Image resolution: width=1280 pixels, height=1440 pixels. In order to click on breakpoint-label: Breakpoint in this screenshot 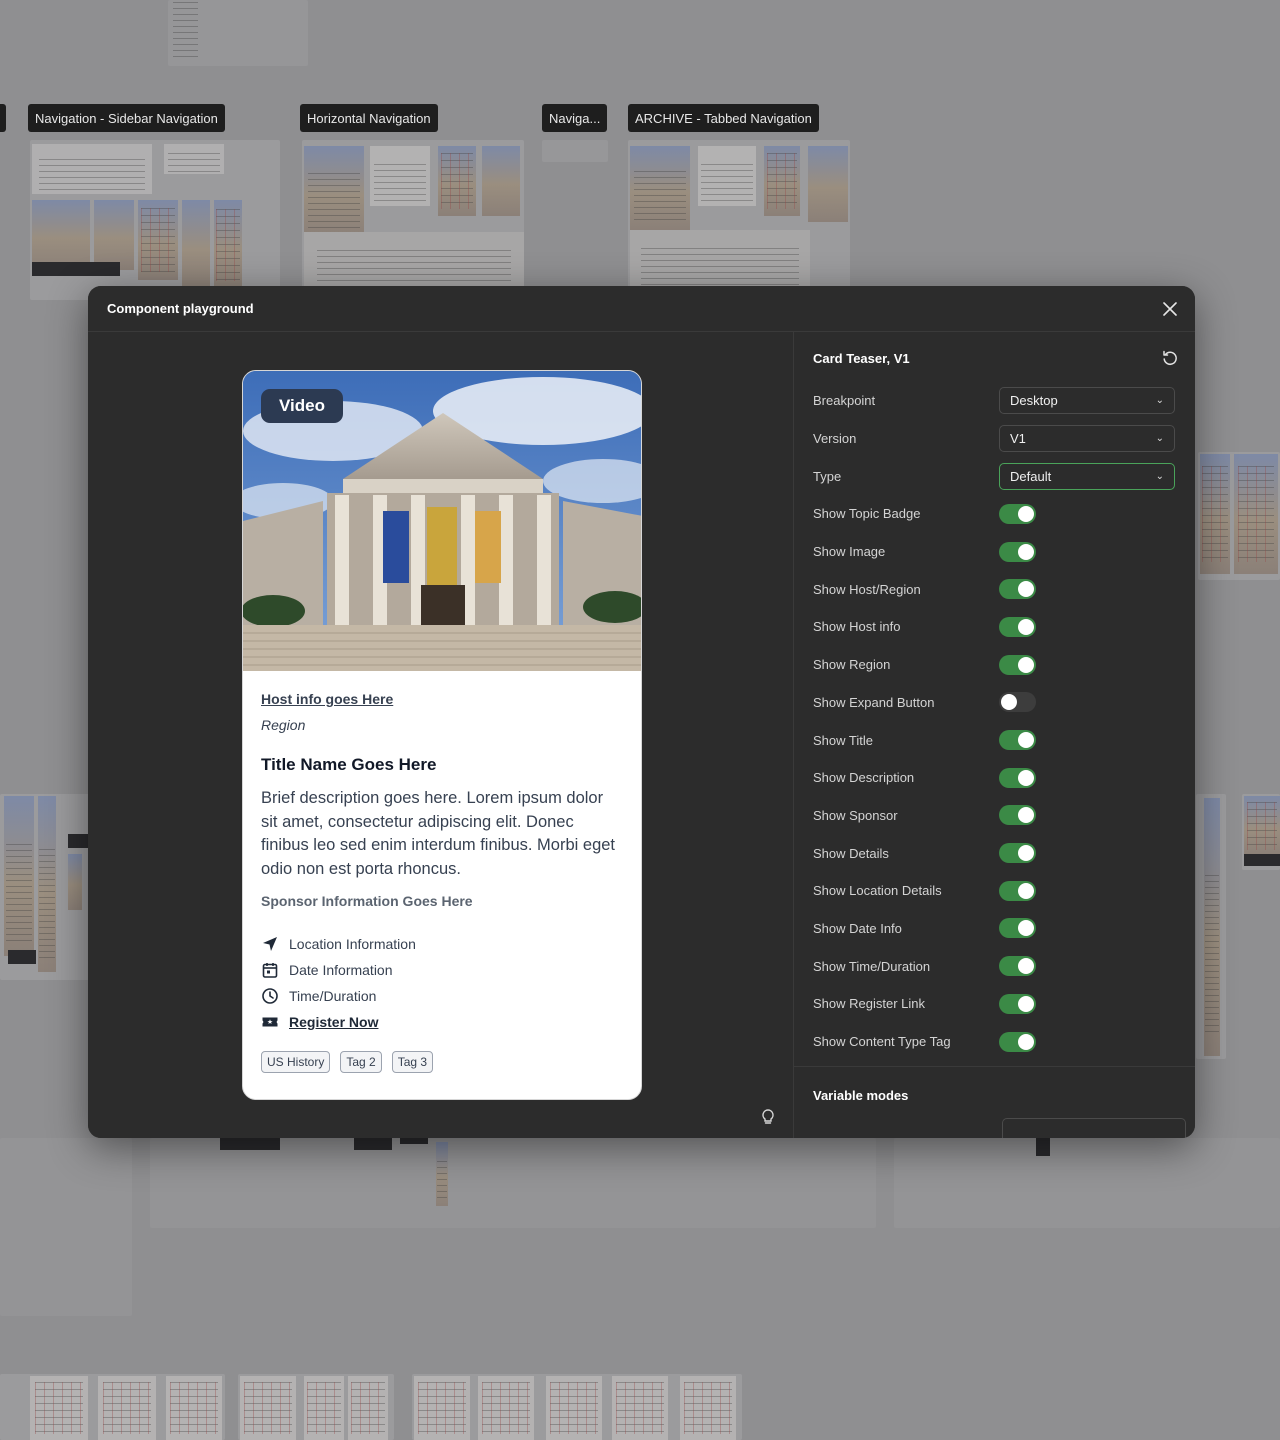, I will do `click(844, 401)`.